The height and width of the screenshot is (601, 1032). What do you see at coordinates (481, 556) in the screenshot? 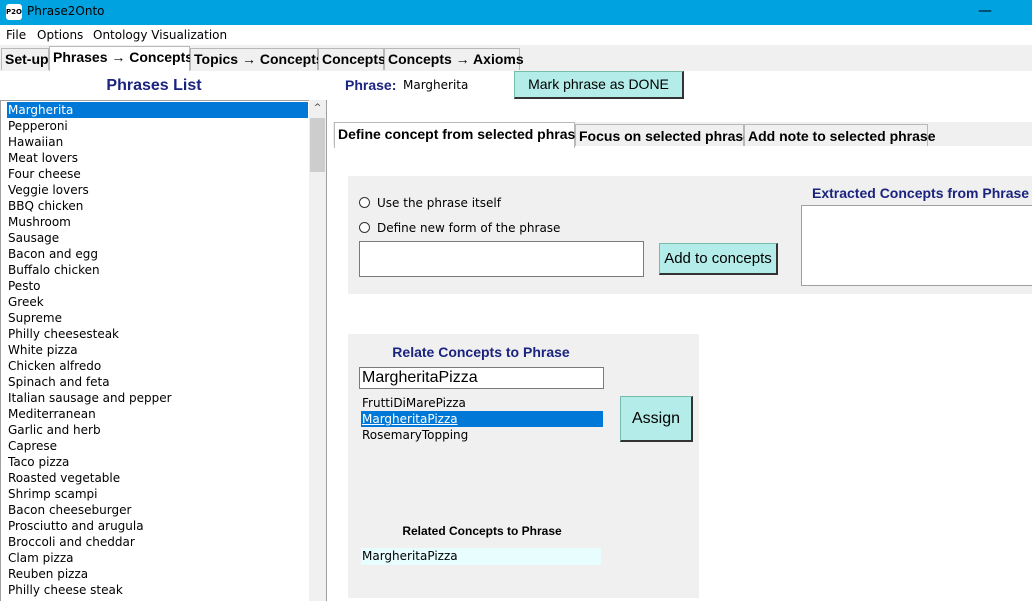
I see `related-concept-item: MargheritaPizza` at bounding box center [481, 556].